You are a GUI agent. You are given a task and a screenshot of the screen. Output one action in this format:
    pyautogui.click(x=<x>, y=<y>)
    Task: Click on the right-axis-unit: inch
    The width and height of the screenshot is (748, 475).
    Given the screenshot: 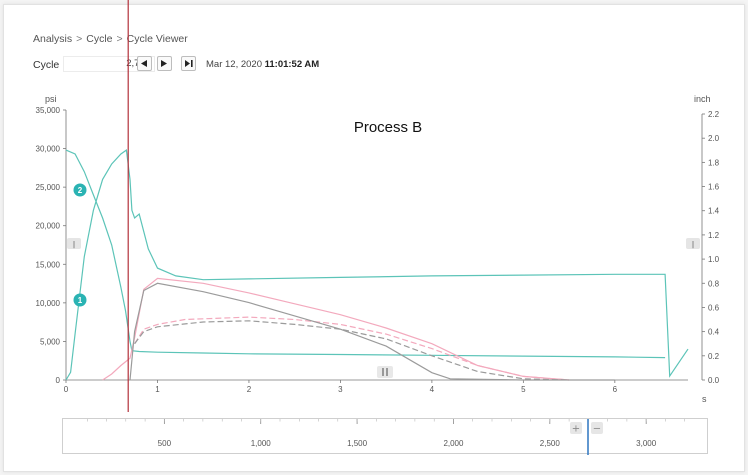 What is the action you would take?
    pyautogui.click(x=702, y=99)
    